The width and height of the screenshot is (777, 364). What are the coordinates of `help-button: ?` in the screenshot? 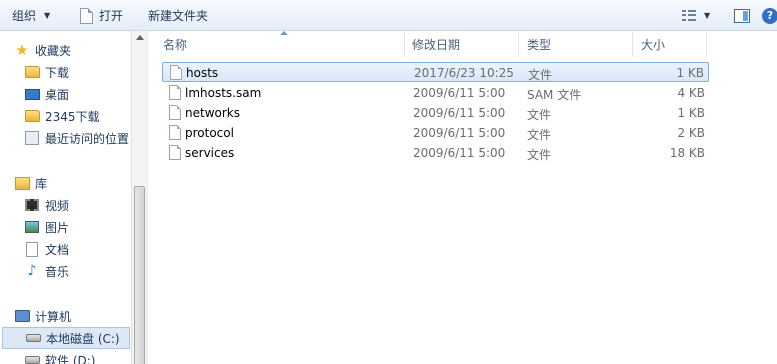 It's located at (769, 15).